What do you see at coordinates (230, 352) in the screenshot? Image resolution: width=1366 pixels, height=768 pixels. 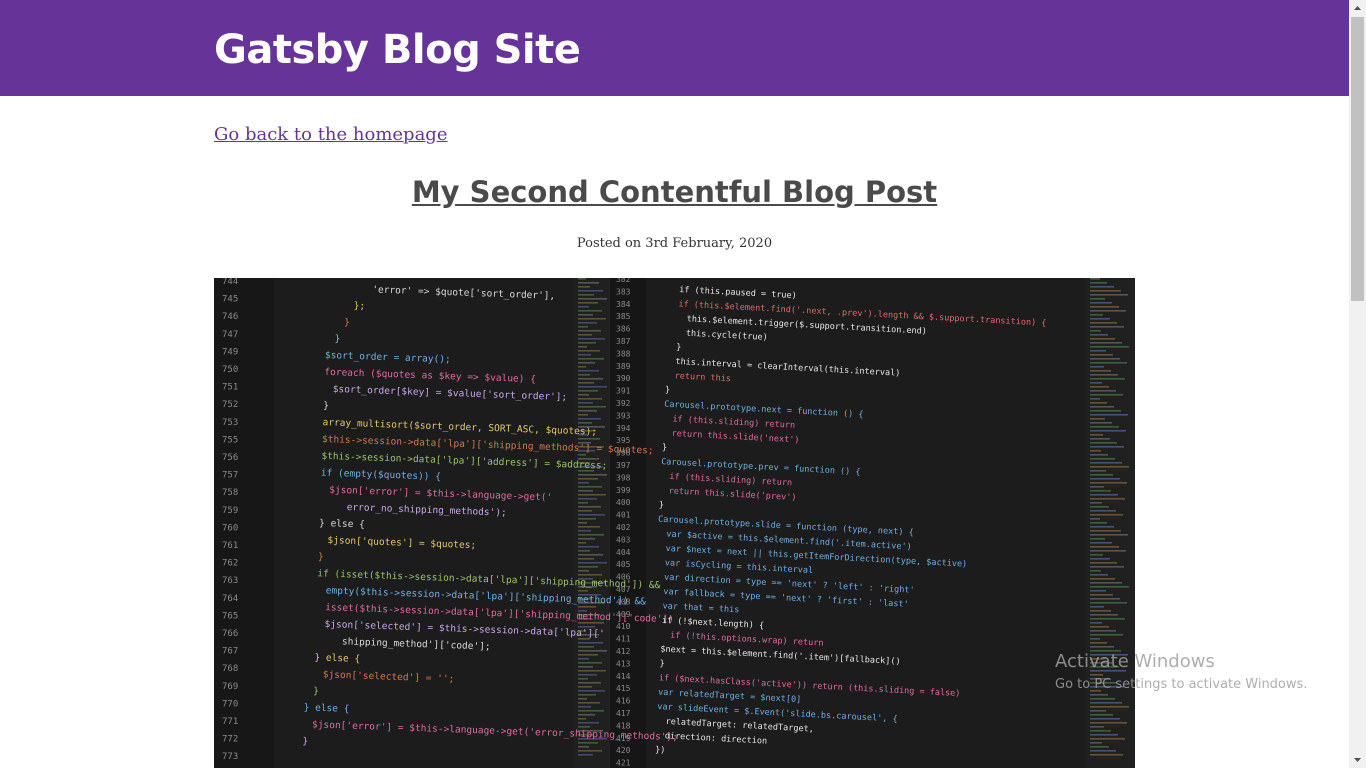 I see `left-line-number: 749` at bounding box center [230, 352].